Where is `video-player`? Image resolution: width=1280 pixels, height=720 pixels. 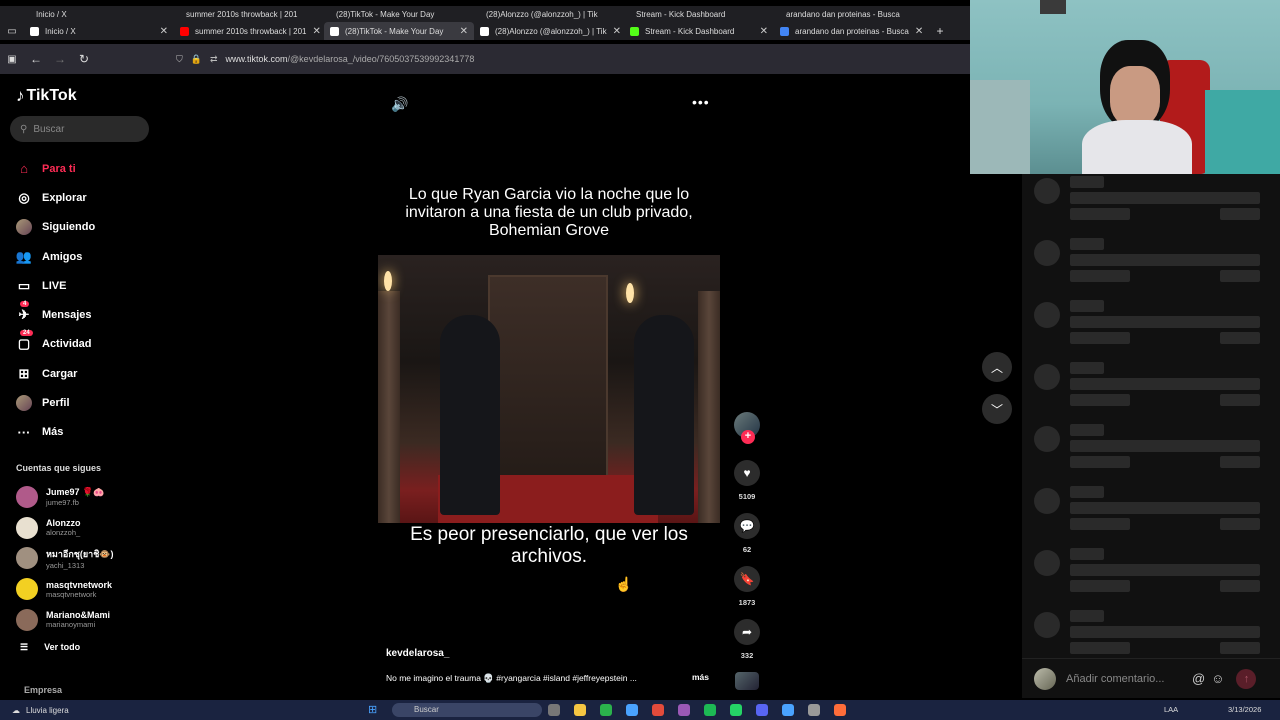 video-player is located at coordinates (549, 389).